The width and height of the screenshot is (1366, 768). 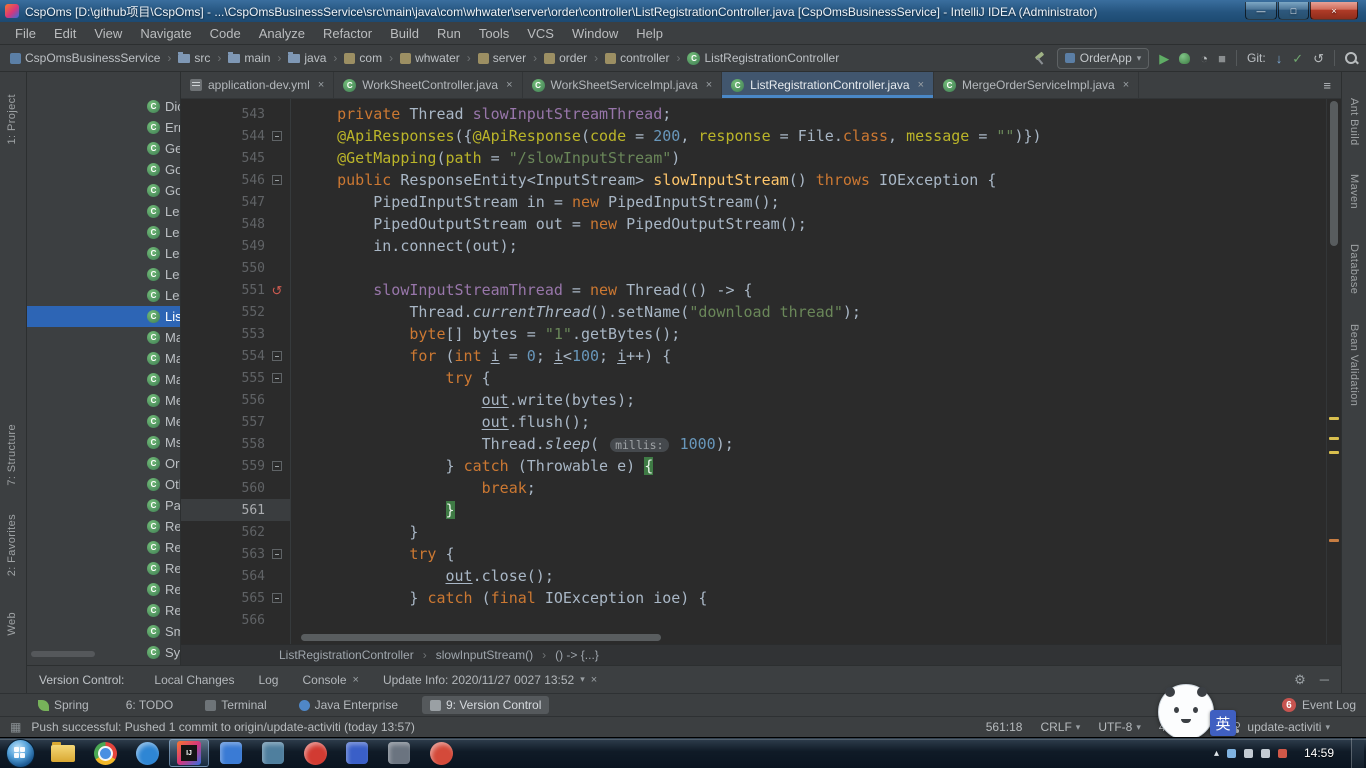 What do you see at coordinates (1318, 58) in the screenshot?
I see `git-revert-icon: ↺` at bounding box center [1318, 58].